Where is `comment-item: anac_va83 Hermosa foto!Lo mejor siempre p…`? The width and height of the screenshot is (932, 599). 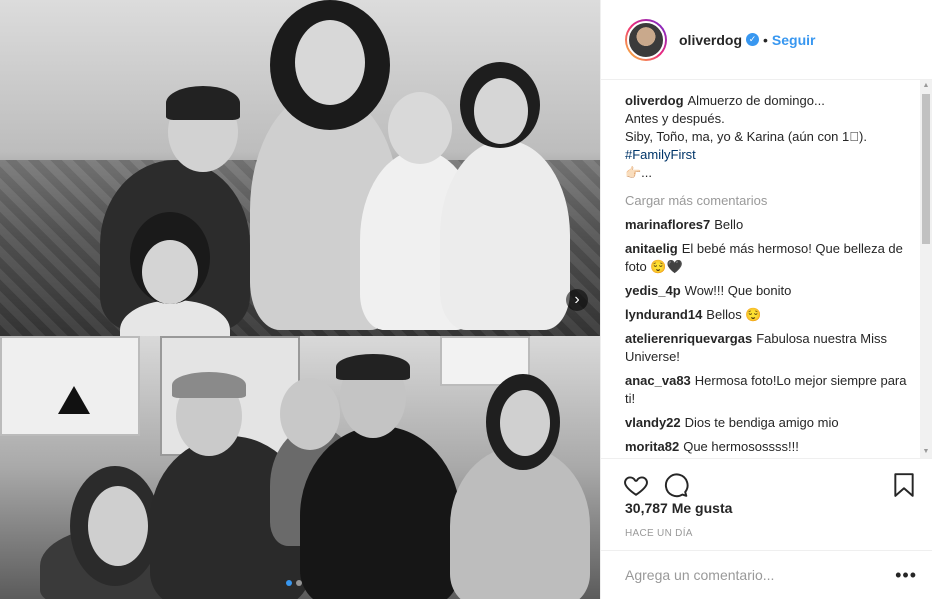 comment-item: anac_va83 Hermosa foto!Lo mejor siempre p… is located at coordinates (771, 390).